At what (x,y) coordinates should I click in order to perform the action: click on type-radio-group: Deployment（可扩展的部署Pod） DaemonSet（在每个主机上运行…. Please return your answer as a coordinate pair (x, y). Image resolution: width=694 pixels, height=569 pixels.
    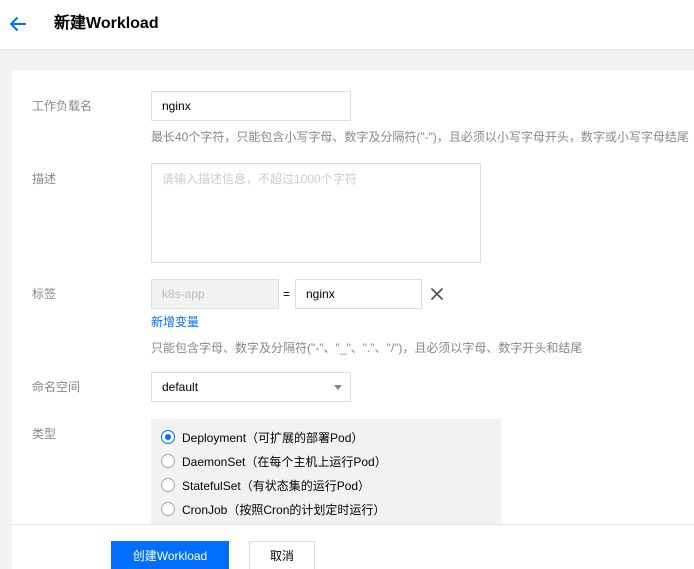
    Looking at the image, I should click on (326, 472).